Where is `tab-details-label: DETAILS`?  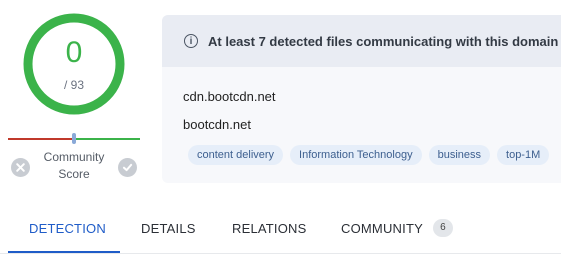
tab-details-label: DETAILS is located at coordinates (168, 228).